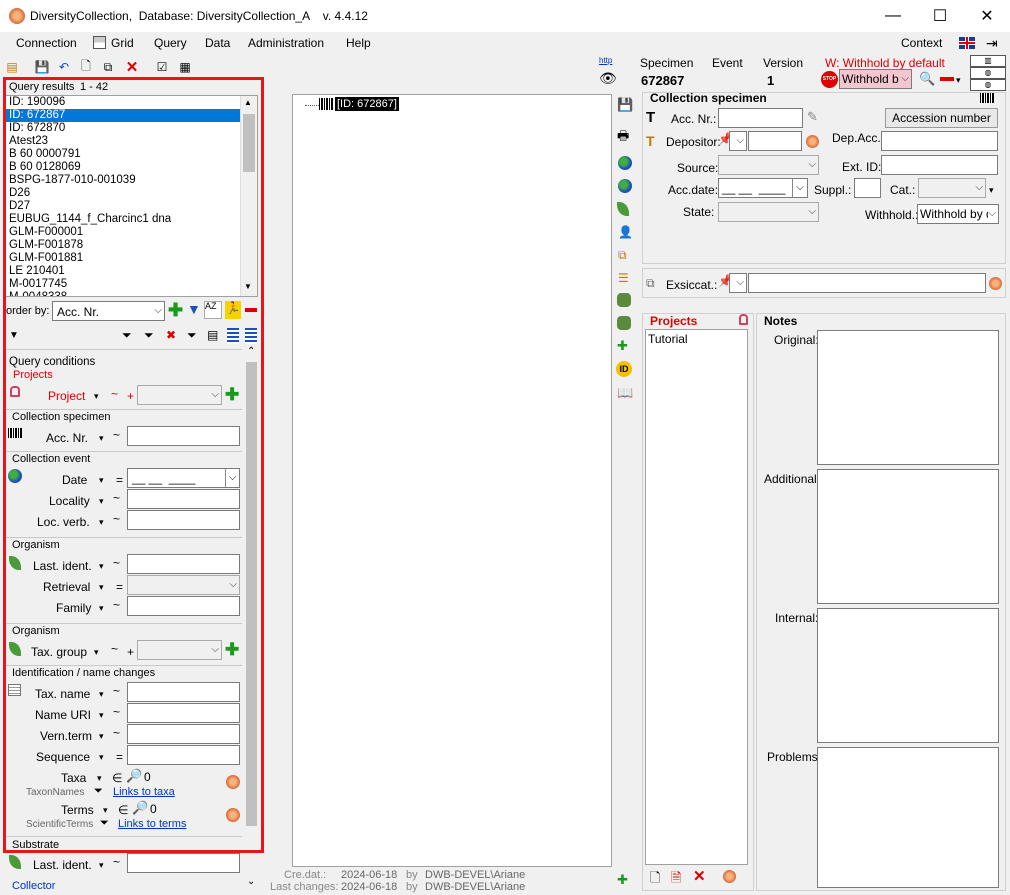  Describe the element at coordinates (608, 78) in the screenshot. I see `eye-icon: 👁` at that location.